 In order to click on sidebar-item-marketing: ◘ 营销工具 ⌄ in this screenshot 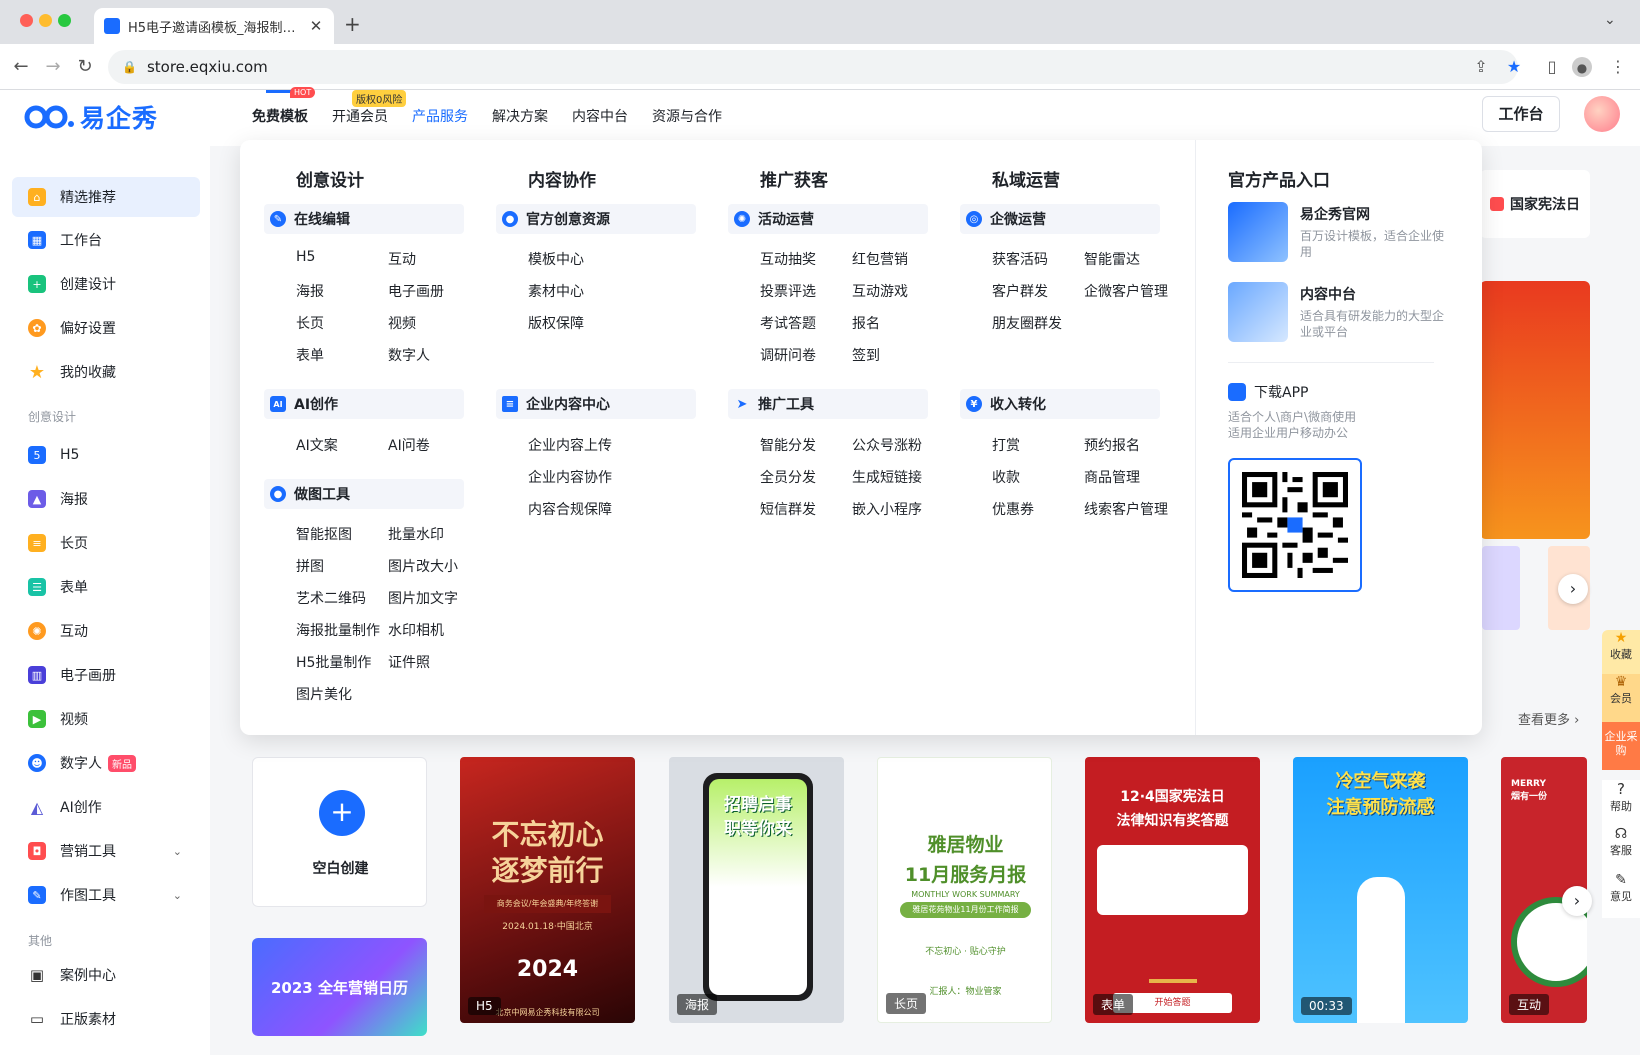, I will do `click(106, 851)`.